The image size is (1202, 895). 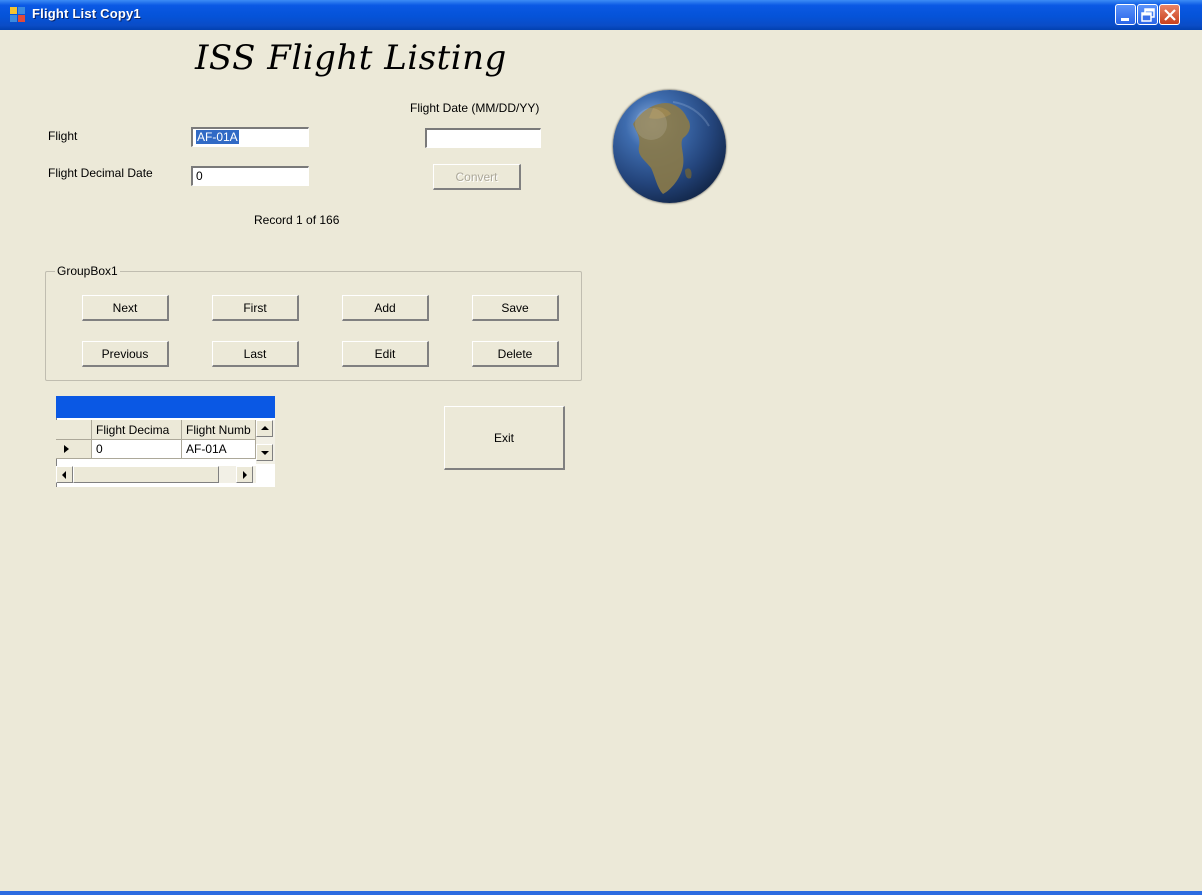 What do you see at coordinates (66, 449) in the screenshot?
I see `row-pointer-icon` at bounding box center [66, 449].